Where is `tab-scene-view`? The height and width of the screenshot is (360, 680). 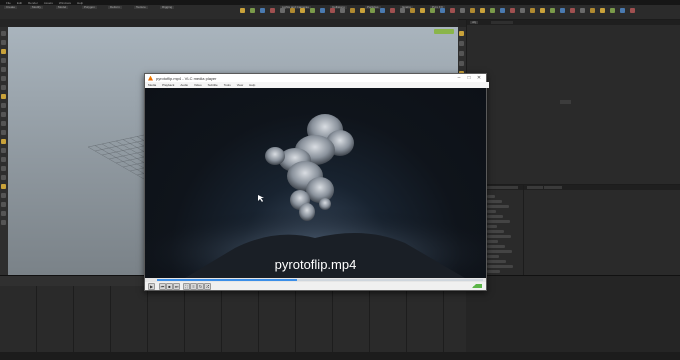 tab-scene-view is located at coordinates (494, 187).